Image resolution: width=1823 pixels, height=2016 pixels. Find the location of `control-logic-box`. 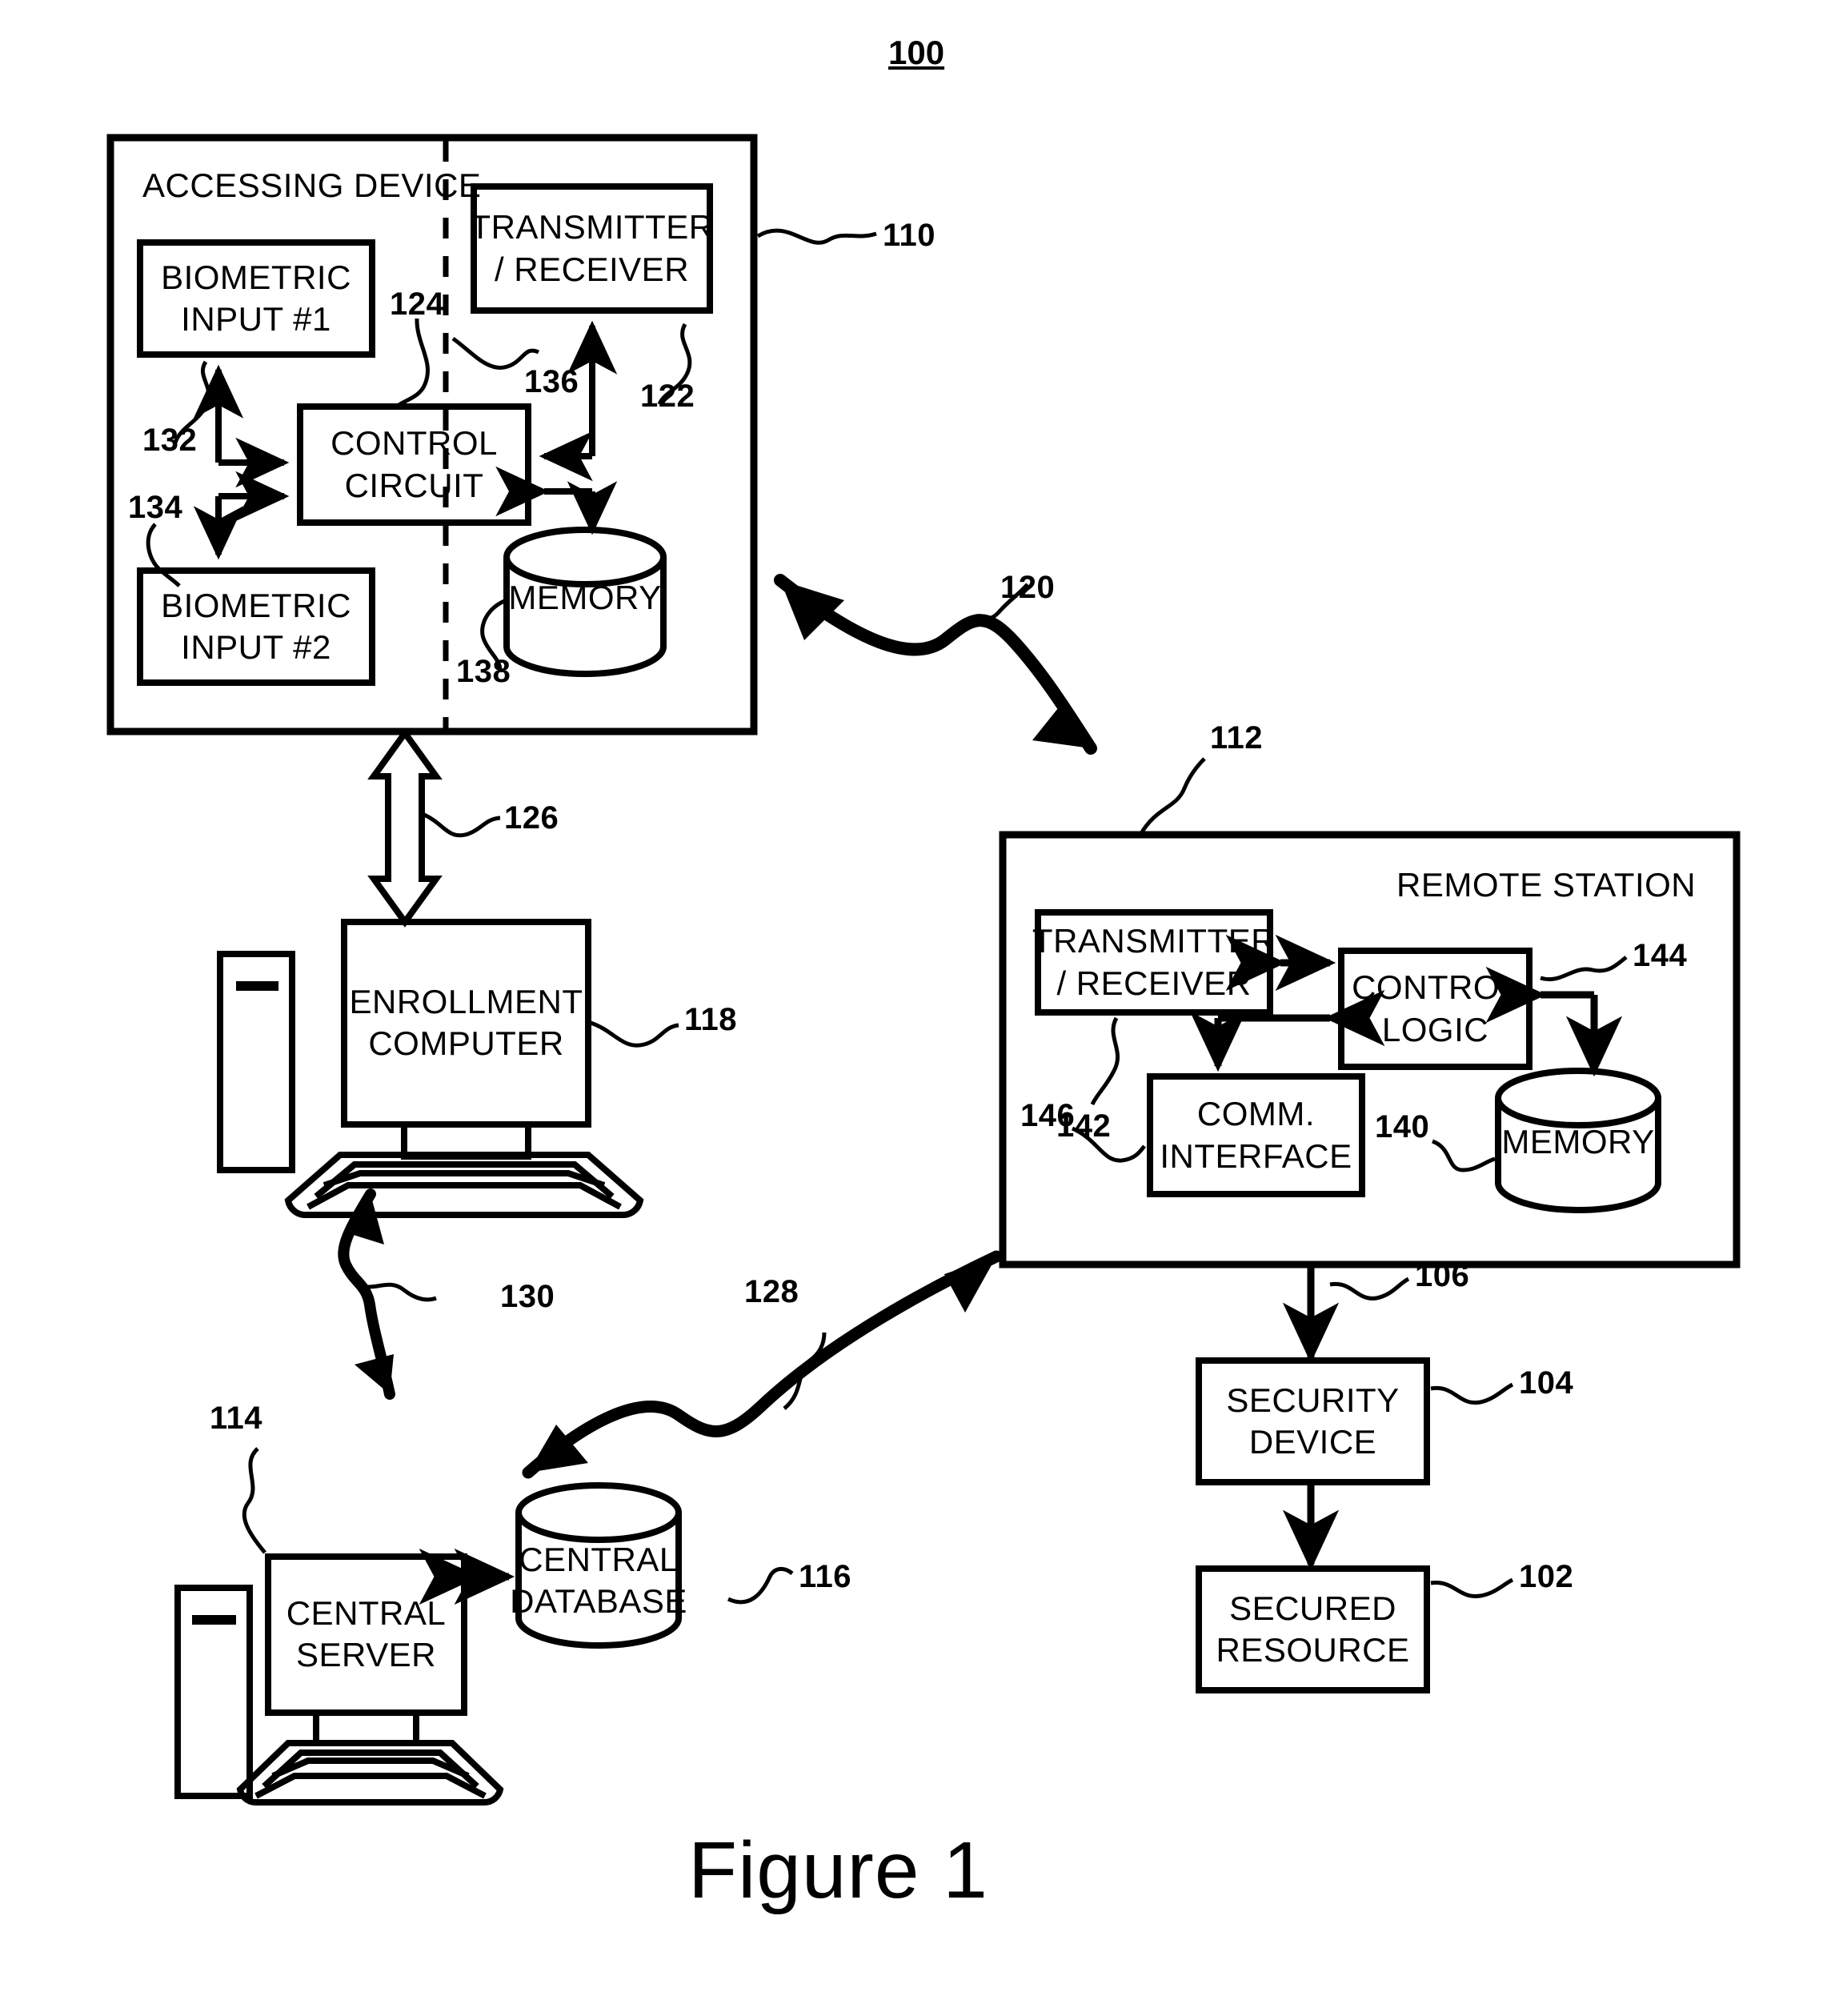

control-logic-box is located at coordinates (1435, 1009).